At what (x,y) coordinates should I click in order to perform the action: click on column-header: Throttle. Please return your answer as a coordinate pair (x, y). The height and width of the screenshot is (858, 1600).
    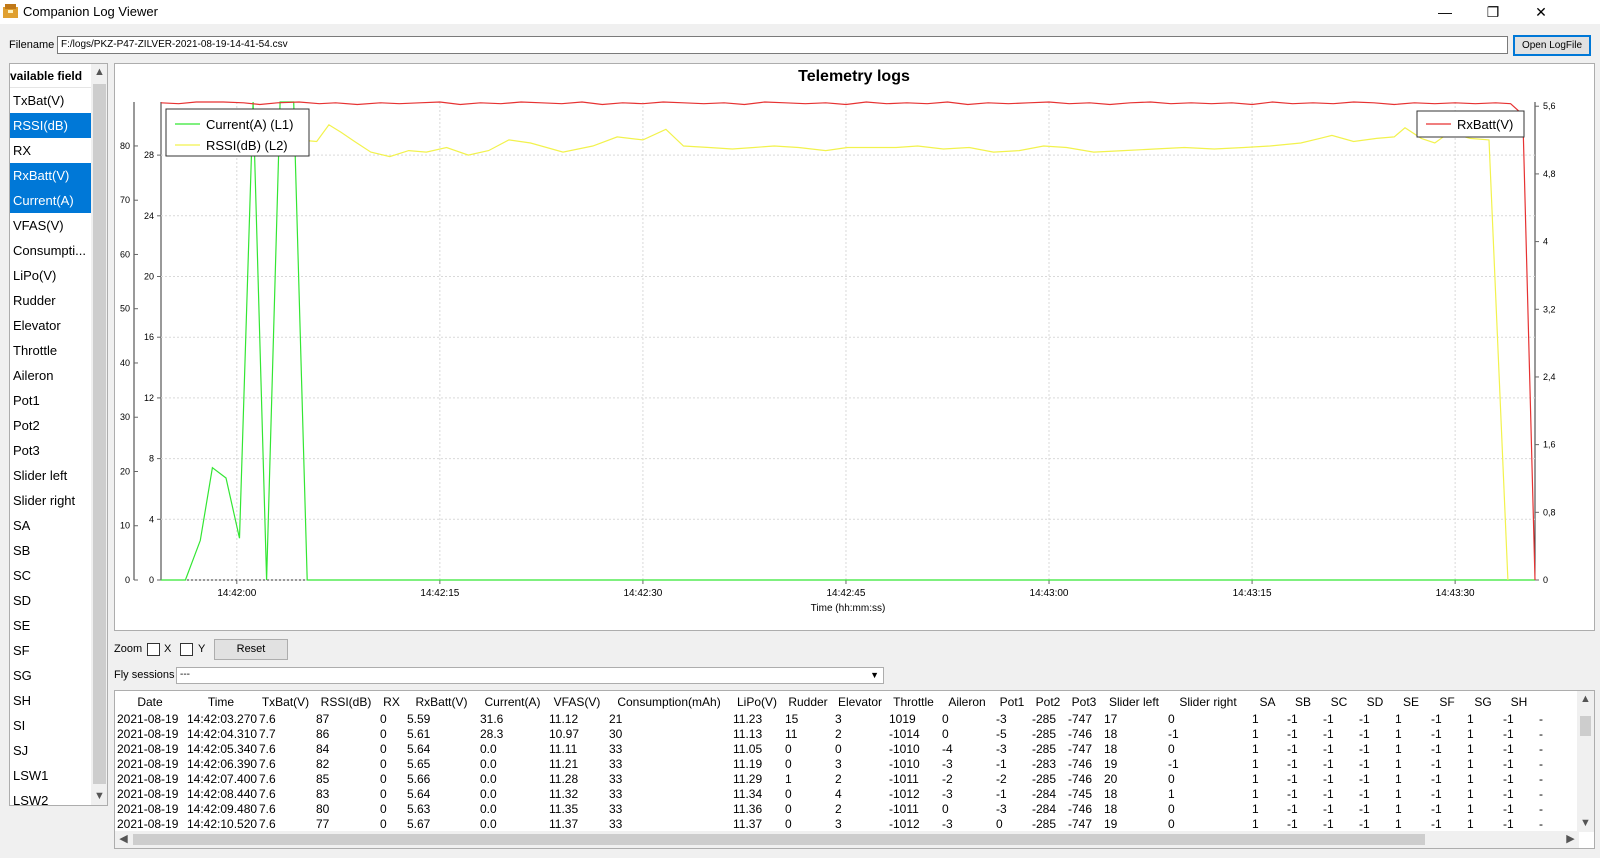
    Looking at the image, I should click on (913, 701).